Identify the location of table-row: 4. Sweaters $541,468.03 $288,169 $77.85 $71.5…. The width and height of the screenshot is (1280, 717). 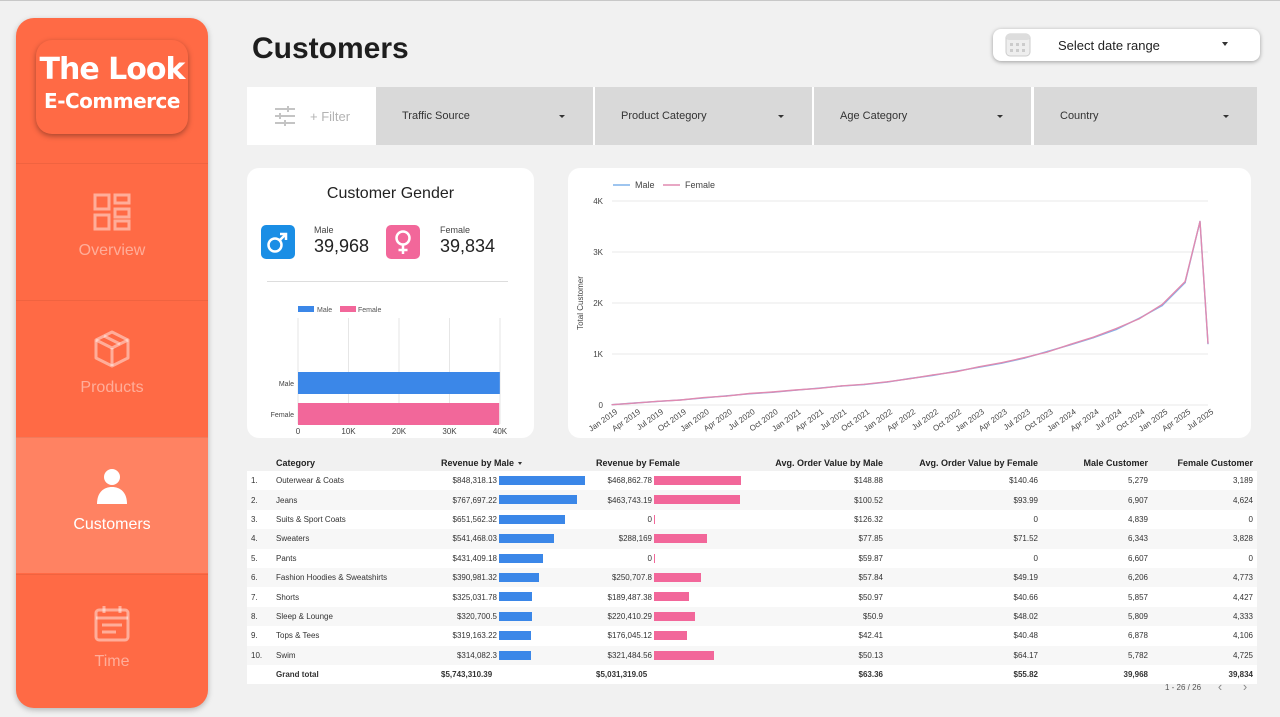
(752, 539).